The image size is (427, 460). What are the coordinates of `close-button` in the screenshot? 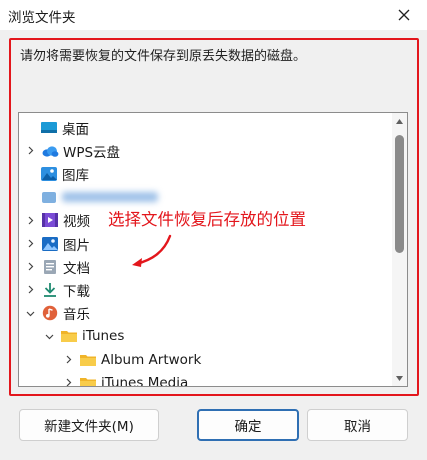 It's located at (404, 15).